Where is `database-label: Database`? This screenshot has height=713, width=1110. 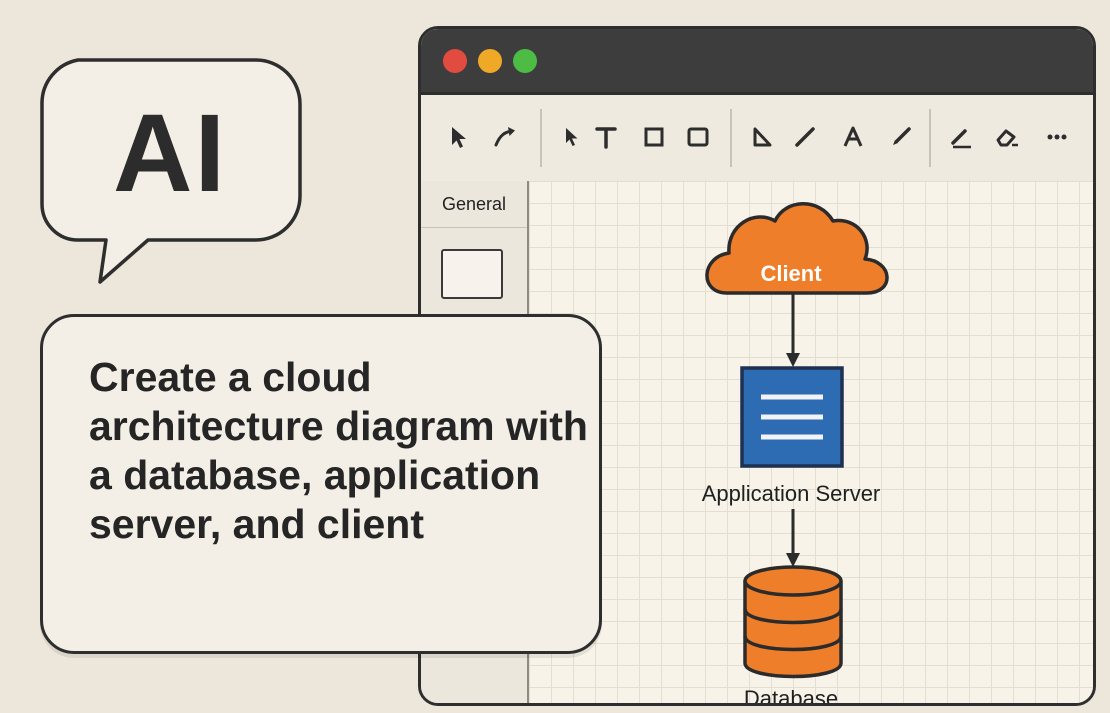
database-label: Database is located at coordinates (791, 696).